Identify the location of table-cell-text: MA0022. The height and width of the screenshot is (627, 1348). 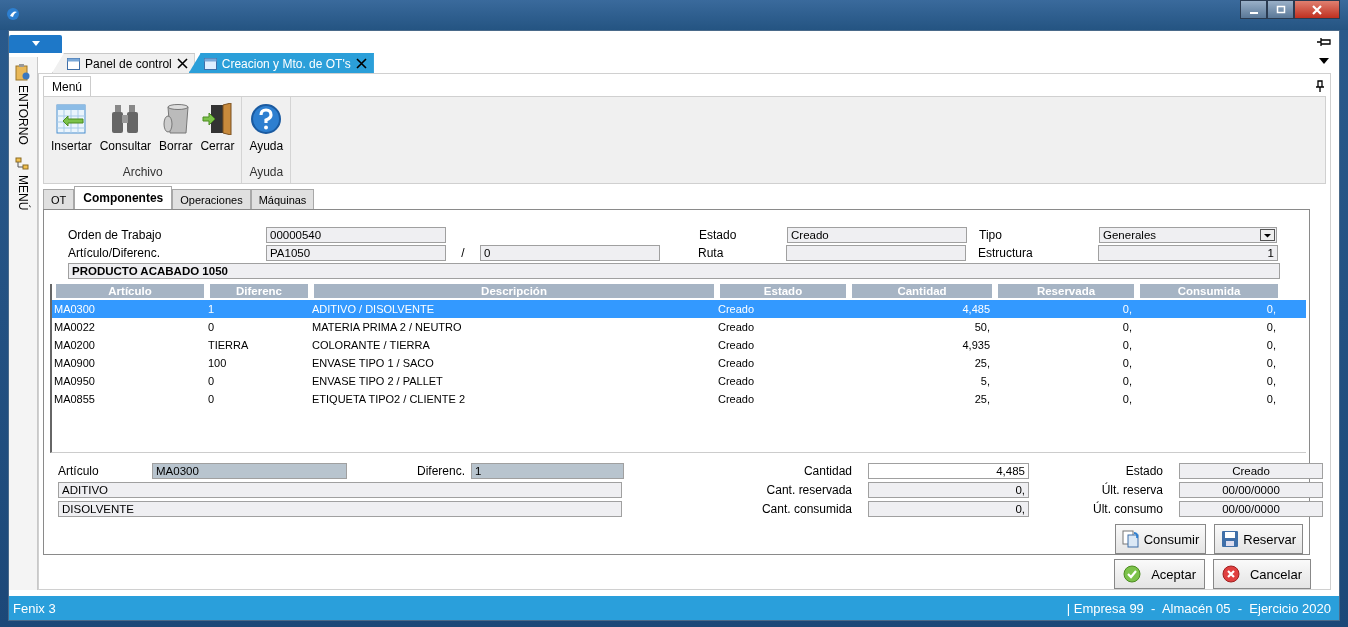
(75, 327).